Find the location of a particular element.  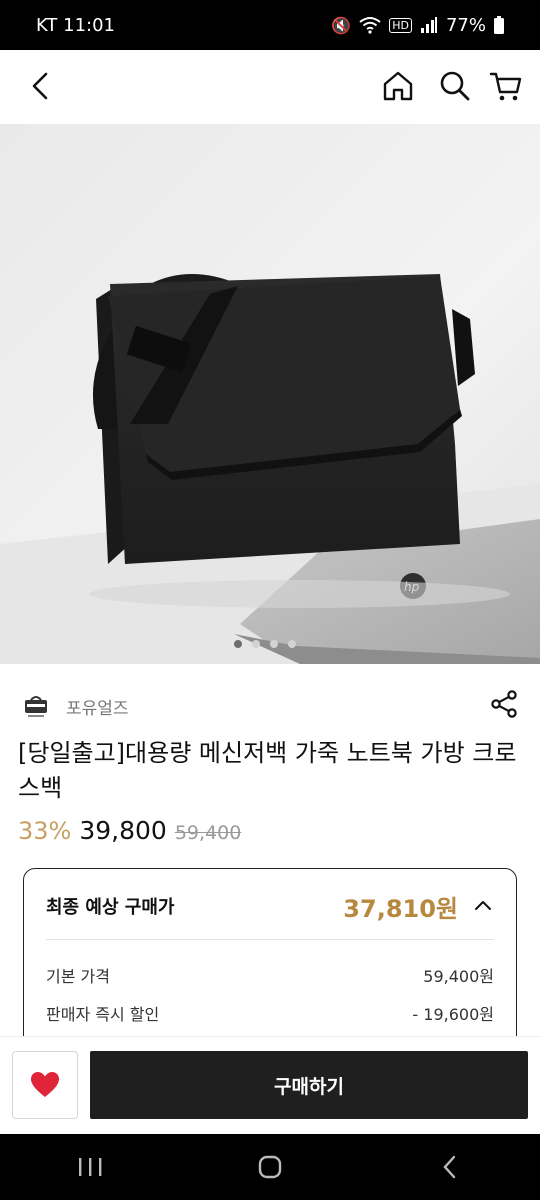

final-price-value: 37,810원 is located at coordinates (400, 908).